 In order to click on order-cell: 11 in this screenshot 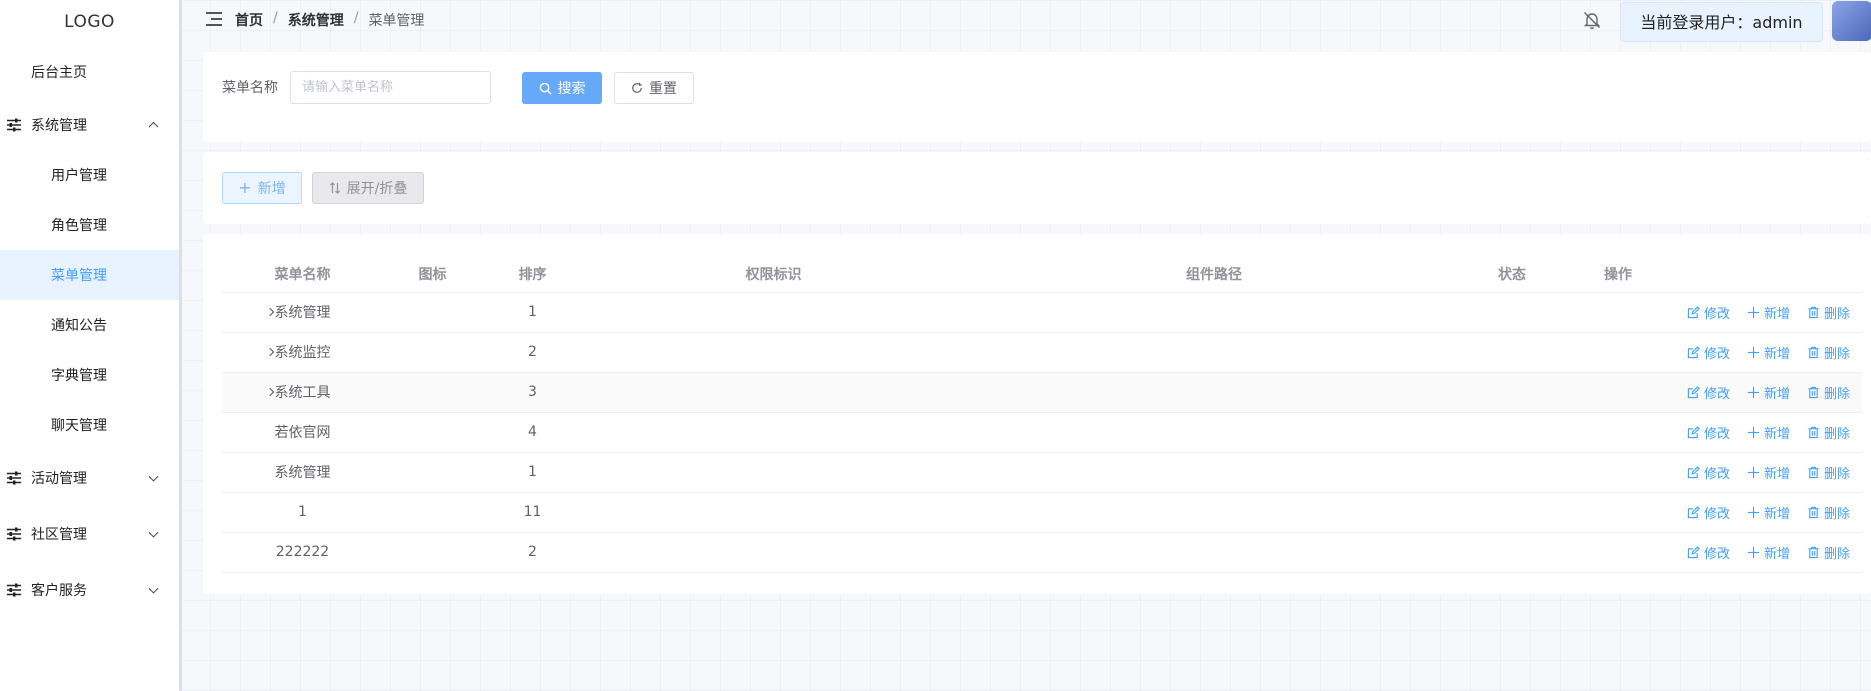, I will do `click(532, 512)`.